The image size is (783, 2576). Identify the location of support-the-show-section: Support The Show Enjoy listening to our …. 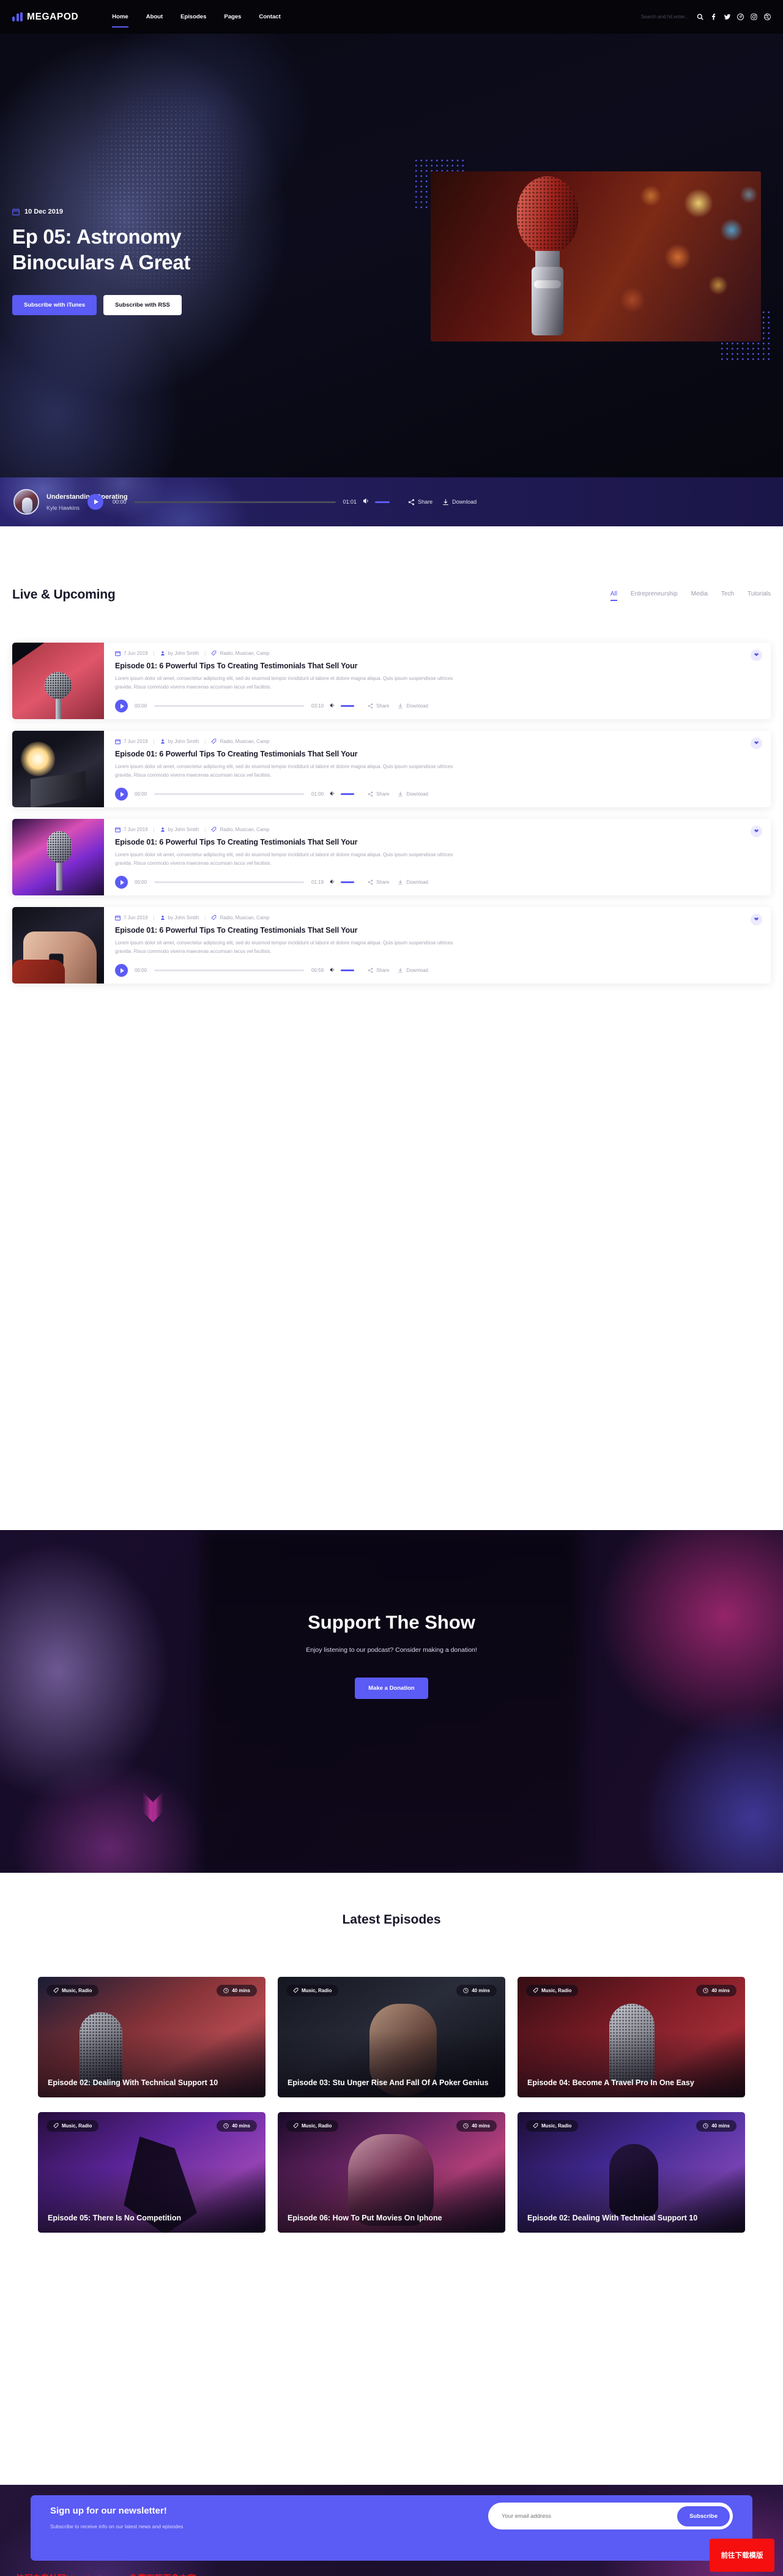
(391, 1701).